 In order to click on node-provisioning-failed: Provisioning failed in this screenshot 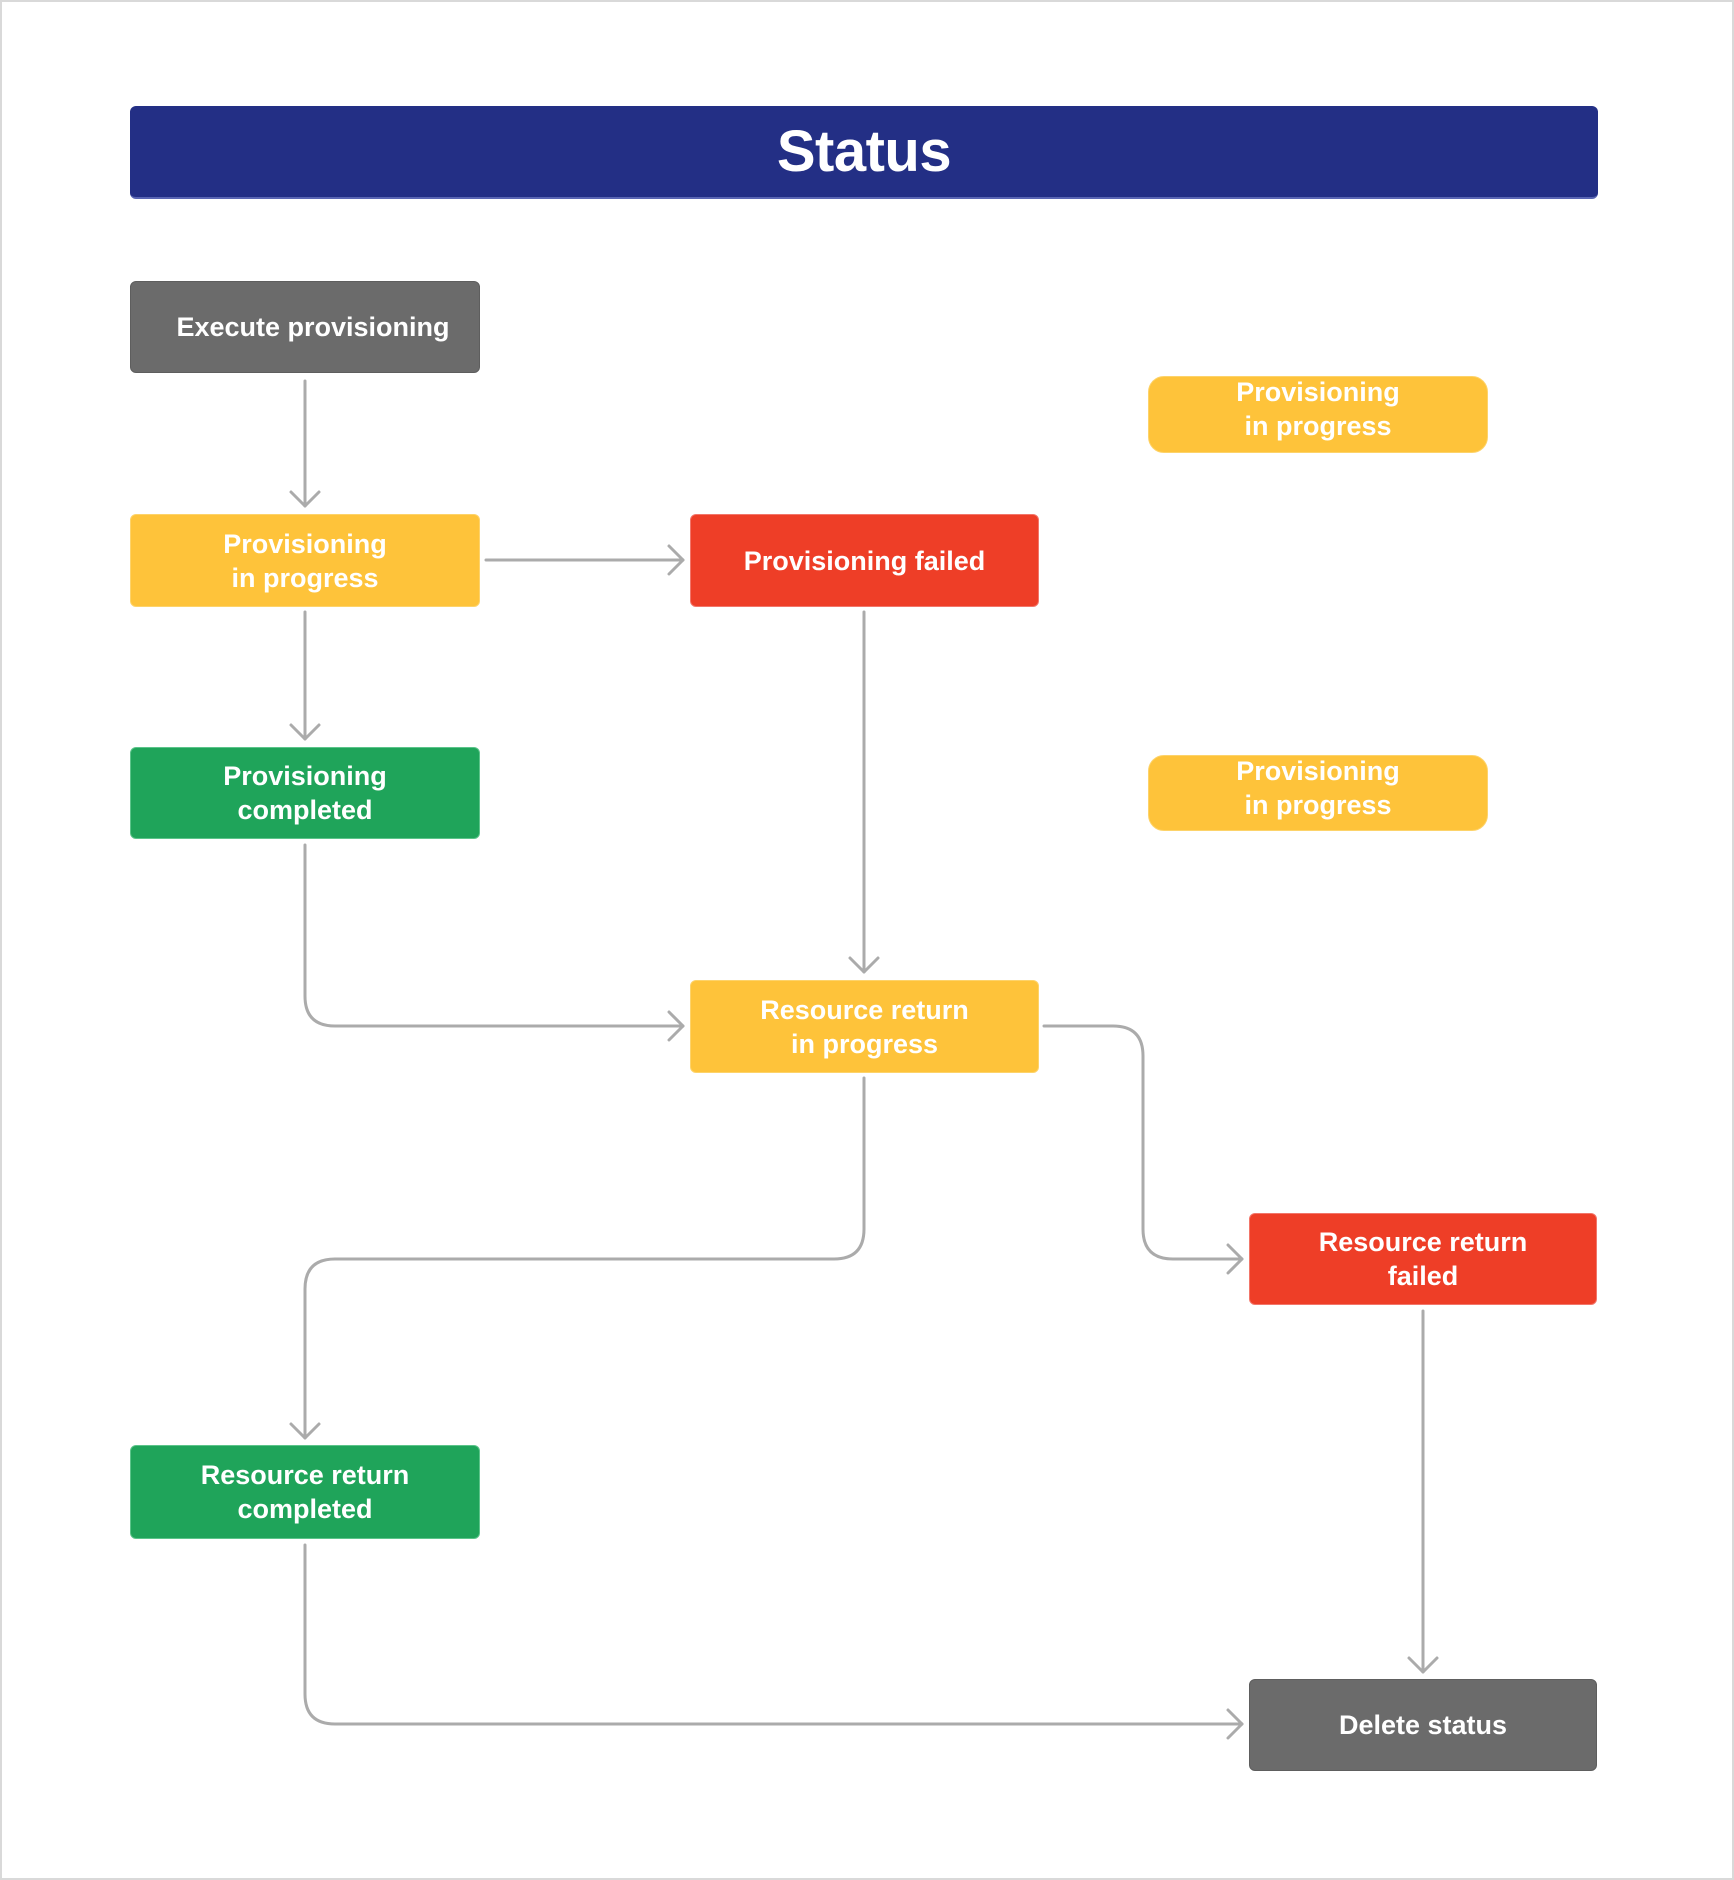, I will do `click(864, 560)`.